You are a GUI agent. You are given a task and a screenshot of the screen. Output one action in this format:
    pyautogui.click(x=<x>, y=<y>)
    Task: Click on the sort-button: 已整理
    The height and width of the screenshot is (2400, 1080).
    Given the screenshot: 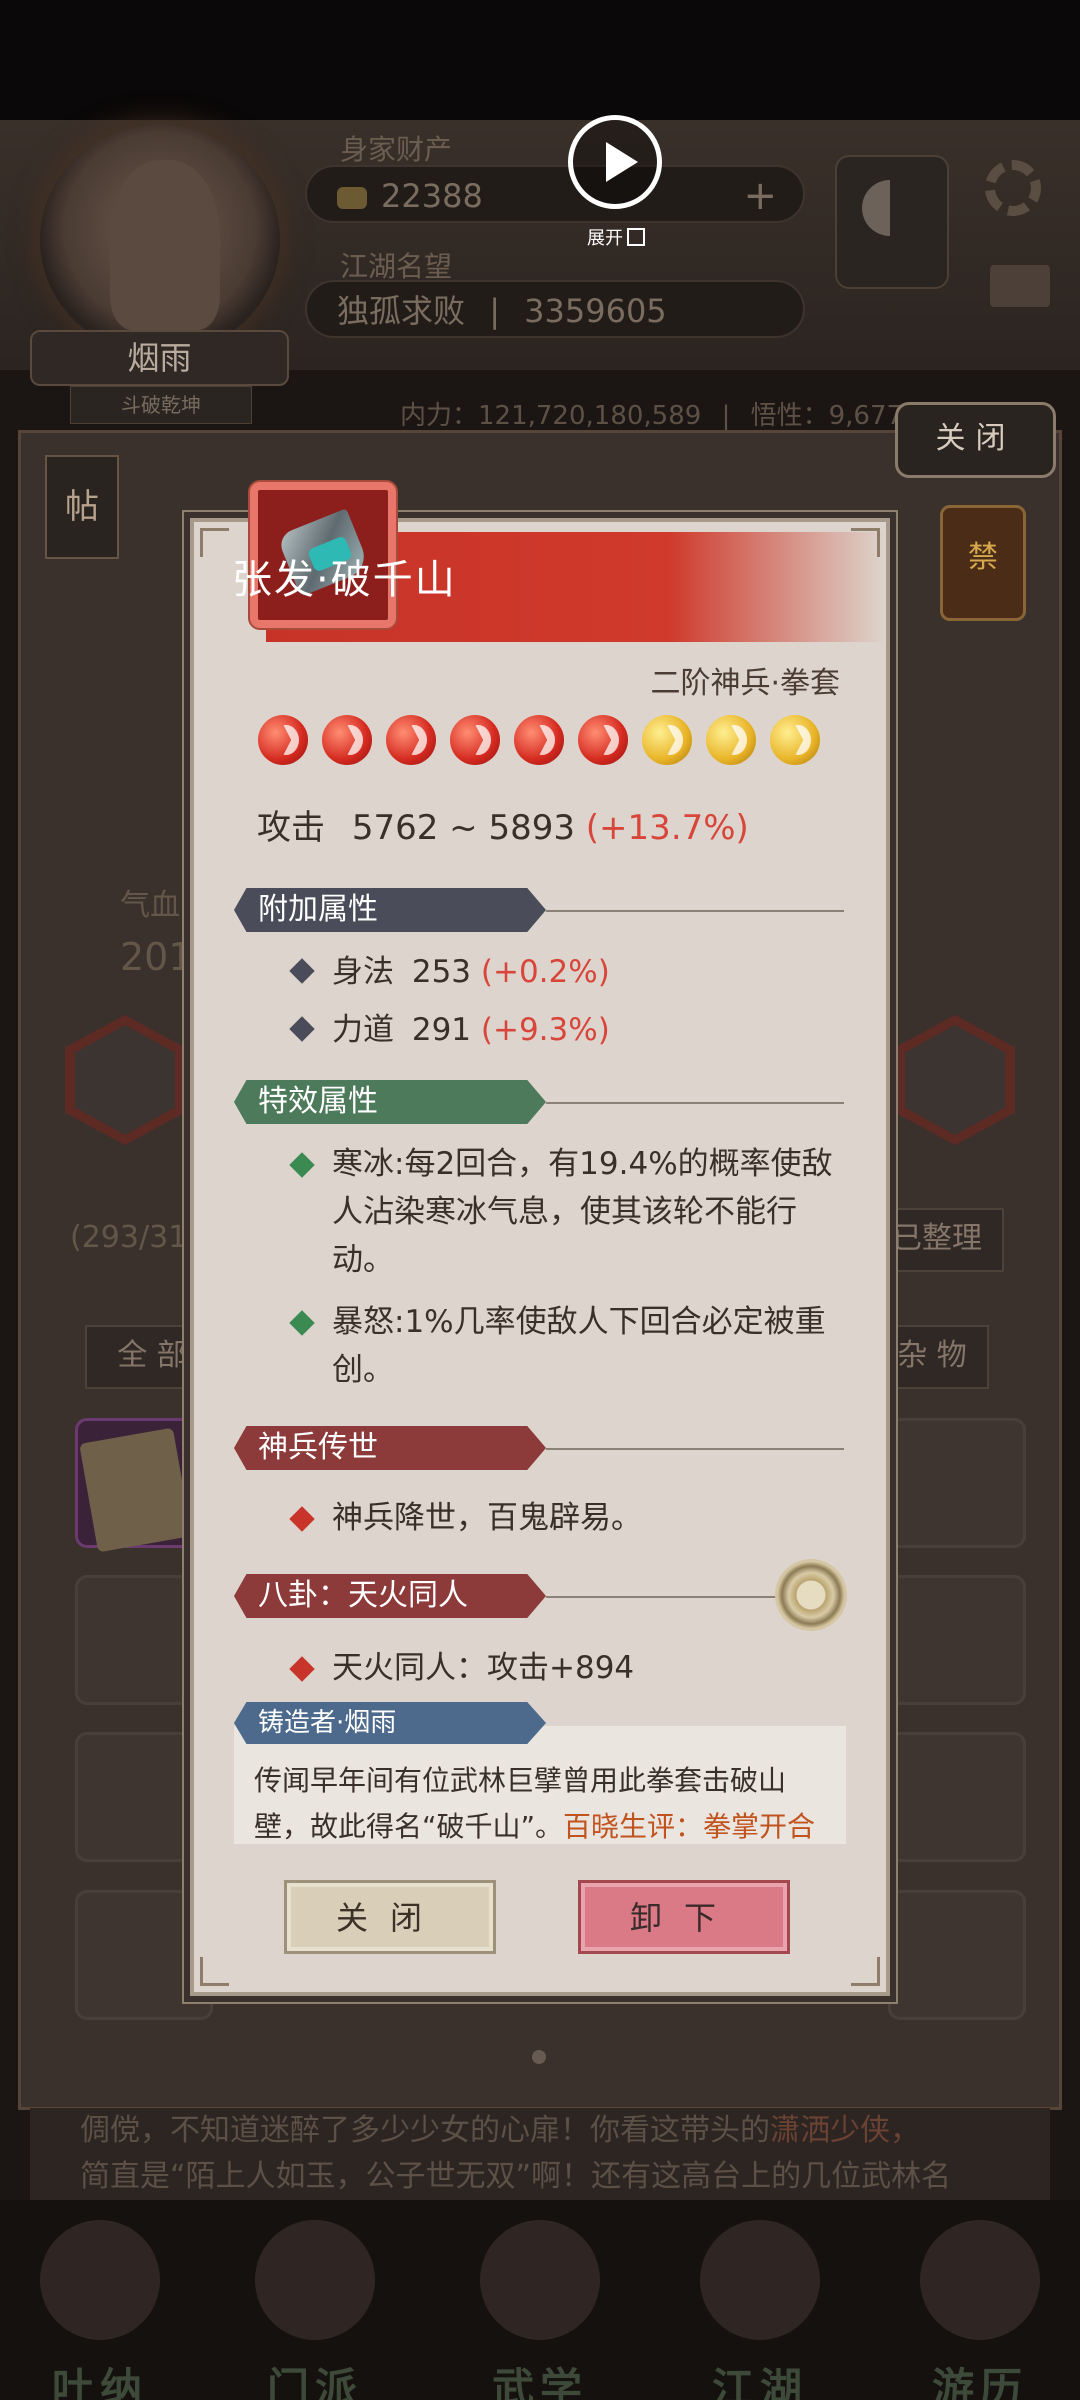 What is the action you would take?
    pyautogui.click(x=937, y=1240)
    